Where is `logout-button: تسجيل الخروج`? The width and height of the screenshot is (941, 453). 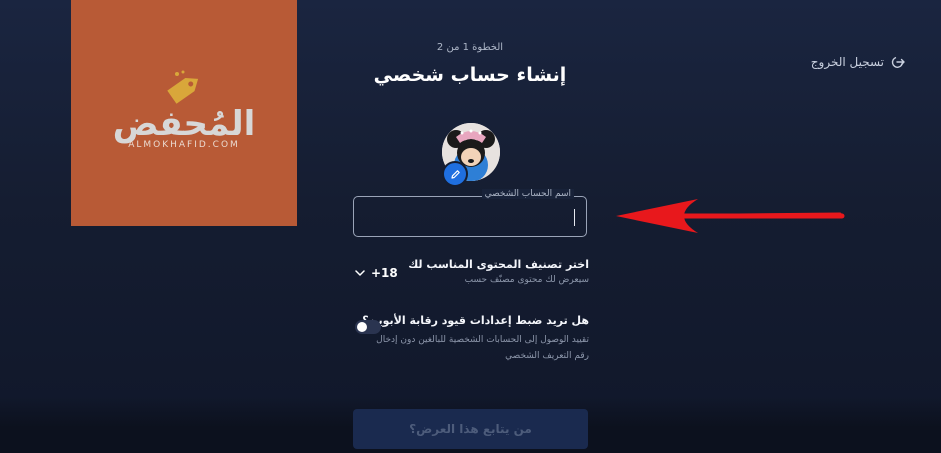 logout-button: تسجيل الخروج is located at coordinates (858, 62).